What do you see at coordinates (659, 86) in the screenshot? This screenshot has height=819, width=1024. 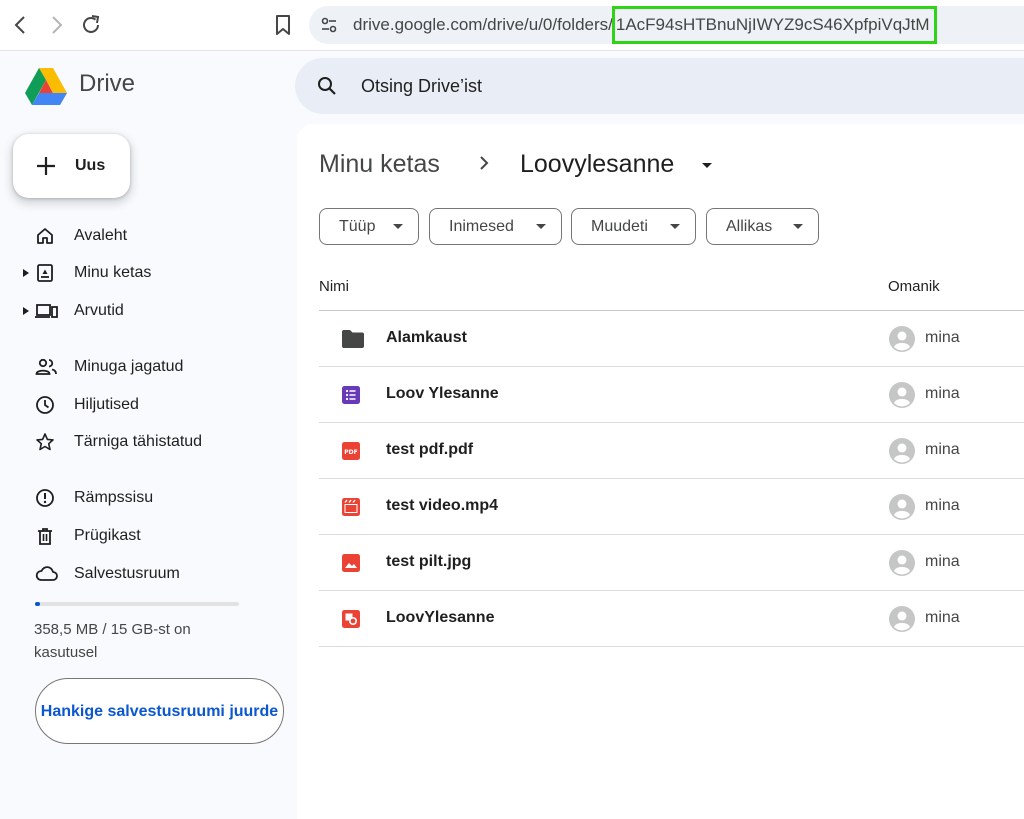 I see `search-bar: Otsing Drive’ist` at bounding box center [659, 86].